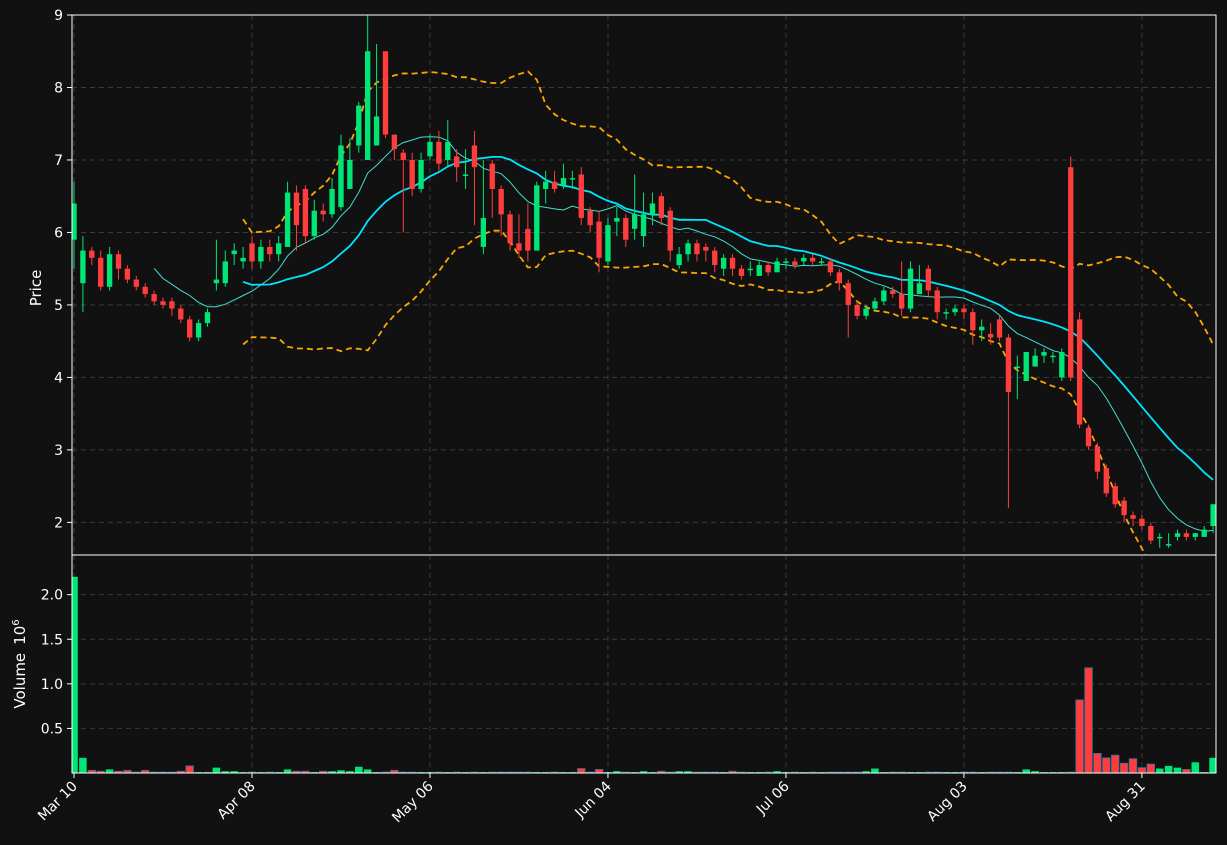 This screenshot has width=1227, height=845. What do you see at coordinates (58, 161) in the screenshot?
I see `price-tick-label: 7` at bounding box center [58, 161].